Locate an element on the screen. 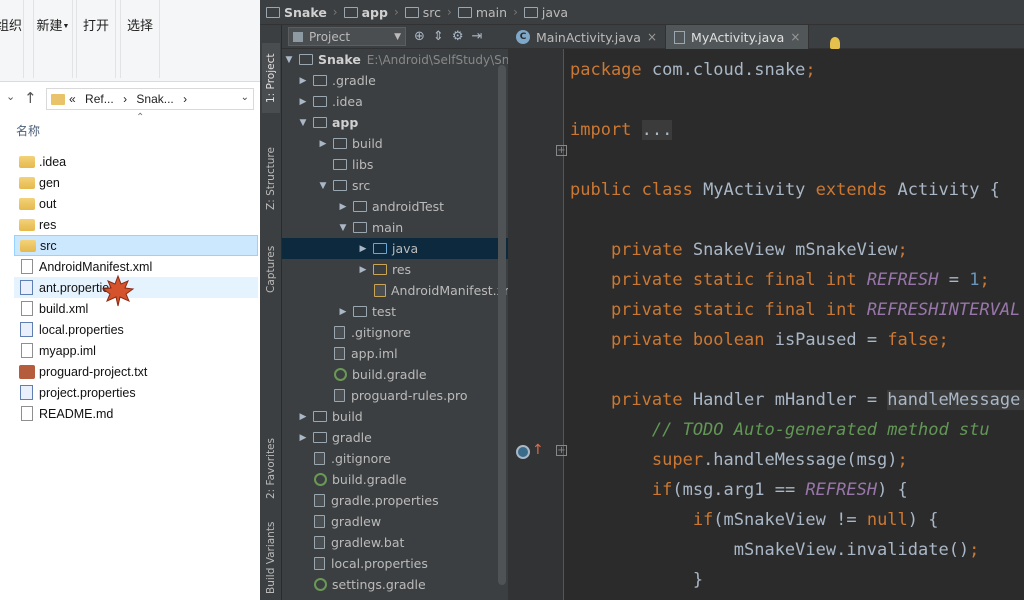 Image resolution: width=1024 pixels, height=600 pixels. captures-tool-tab: Captures is located at coordinates (271, 269).